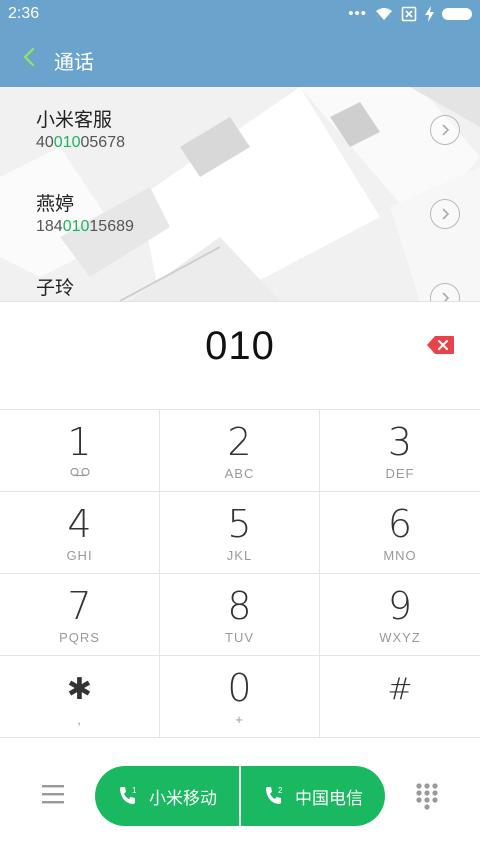  I want to click on back-button, so click(29, 57).